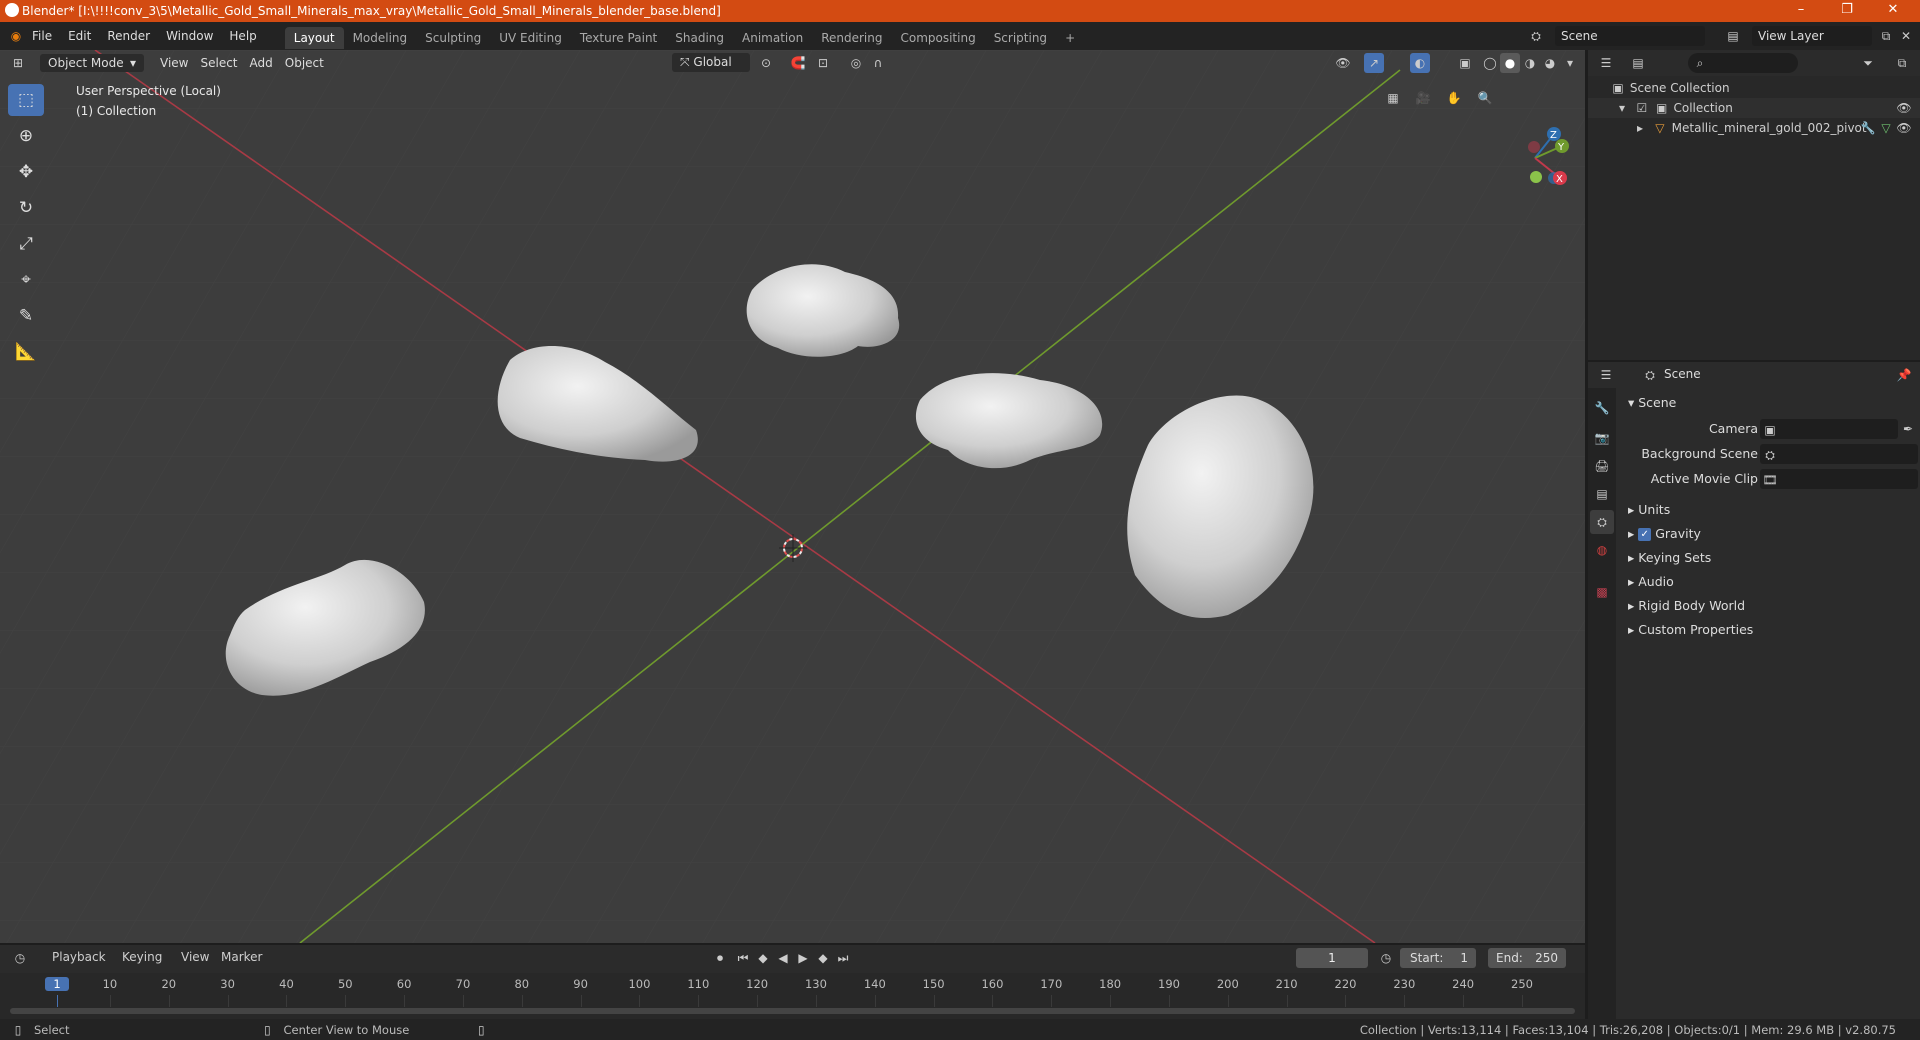 The height and width of the screenshot is (1040, 1920). I want to click on add-workspace-button: +, so click(1070, 38).